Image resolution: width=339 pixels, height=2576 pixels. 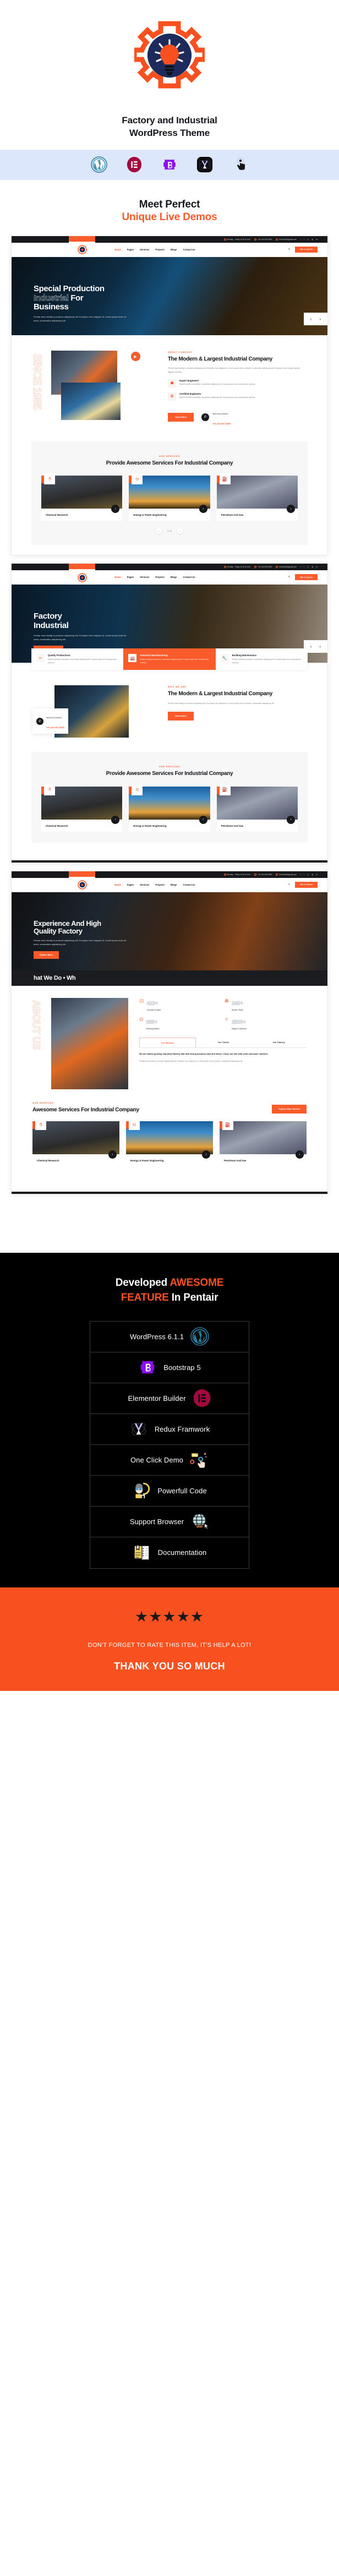 I want to click on about-call-card: ✆ Need Any Question +91-234-567-8900, so click(x=50, y=721).